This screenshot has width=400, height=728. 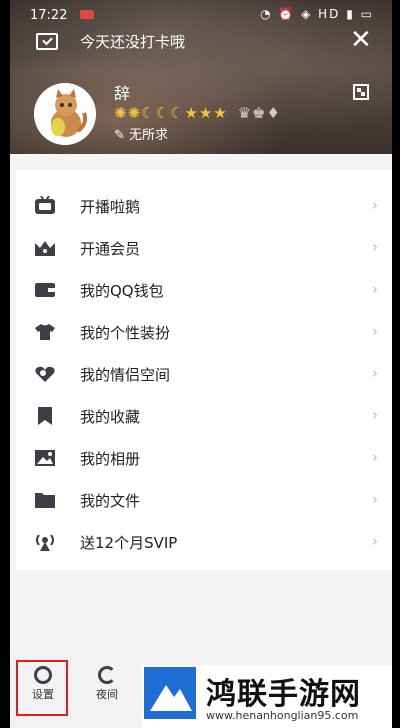 What do you see at coordinates (45, 542) in the screenshot?
I see `signal-icon` at bounding box center [45, 542].